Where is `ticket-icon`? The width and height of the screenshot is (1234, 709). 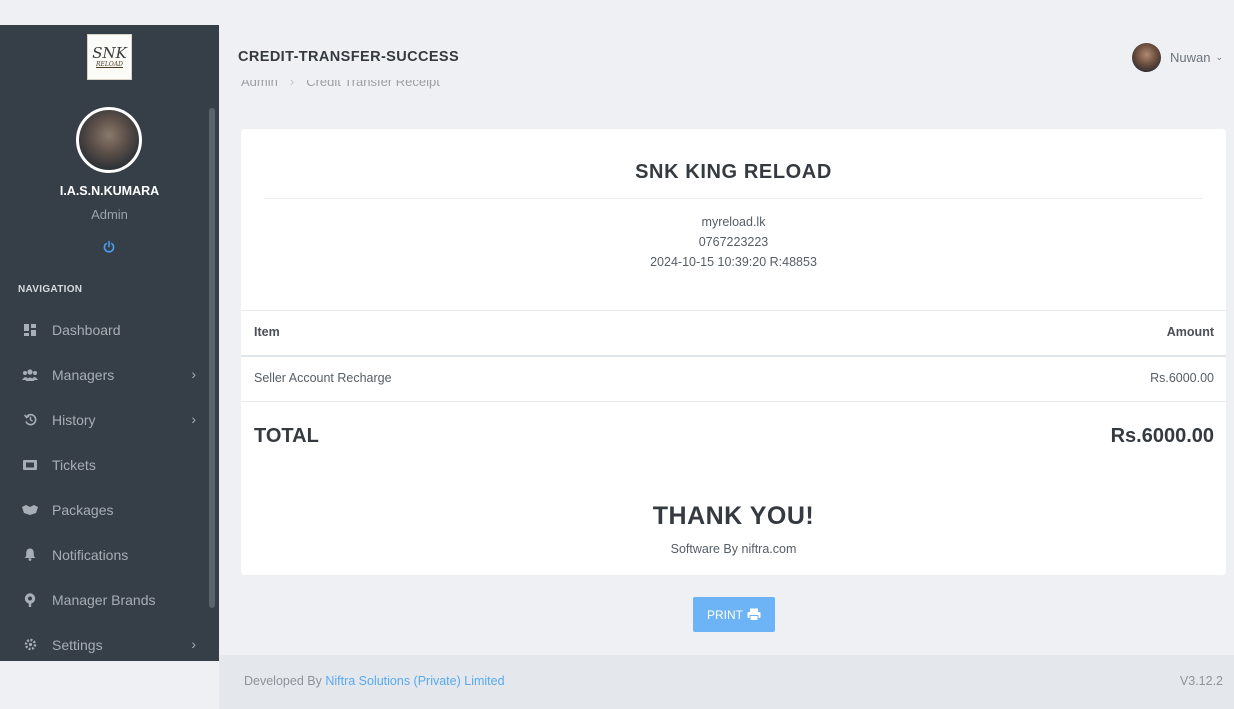
ticket-icon is located at coordinates (30, 465).